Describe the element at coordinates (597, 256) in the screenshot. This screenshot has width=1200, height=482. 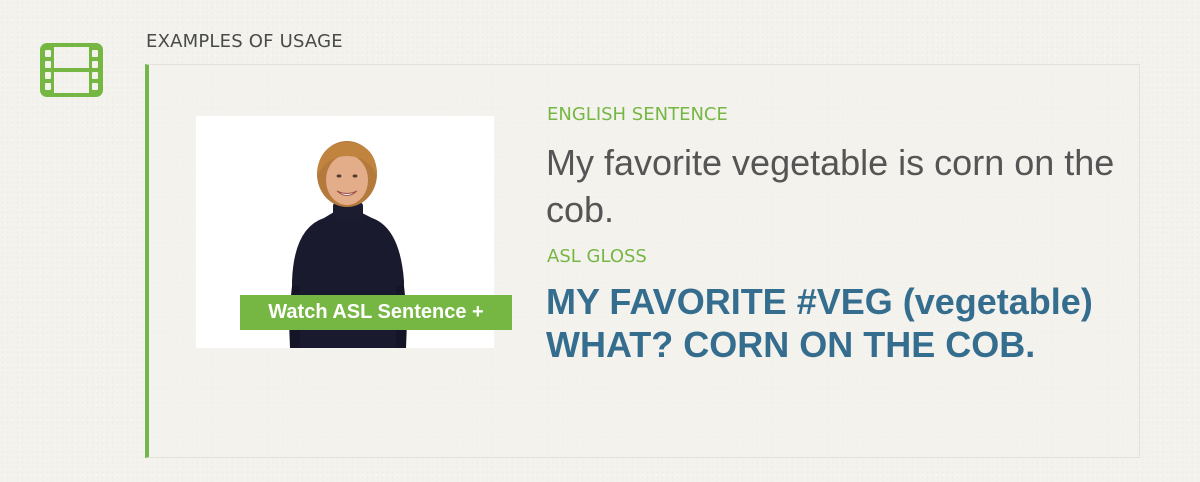
I see `asl-gloss-label: ASL GLOSS` at that location.